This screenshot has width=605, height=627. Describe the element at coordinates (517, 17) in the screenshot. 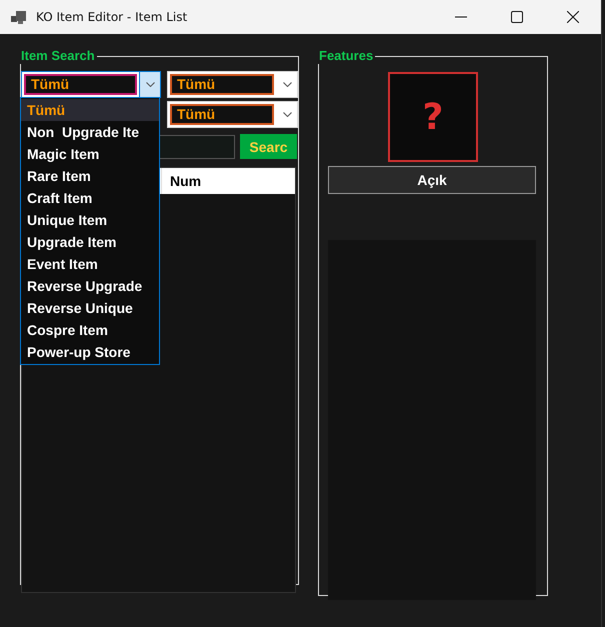

I see `maximize-icon` at that location.